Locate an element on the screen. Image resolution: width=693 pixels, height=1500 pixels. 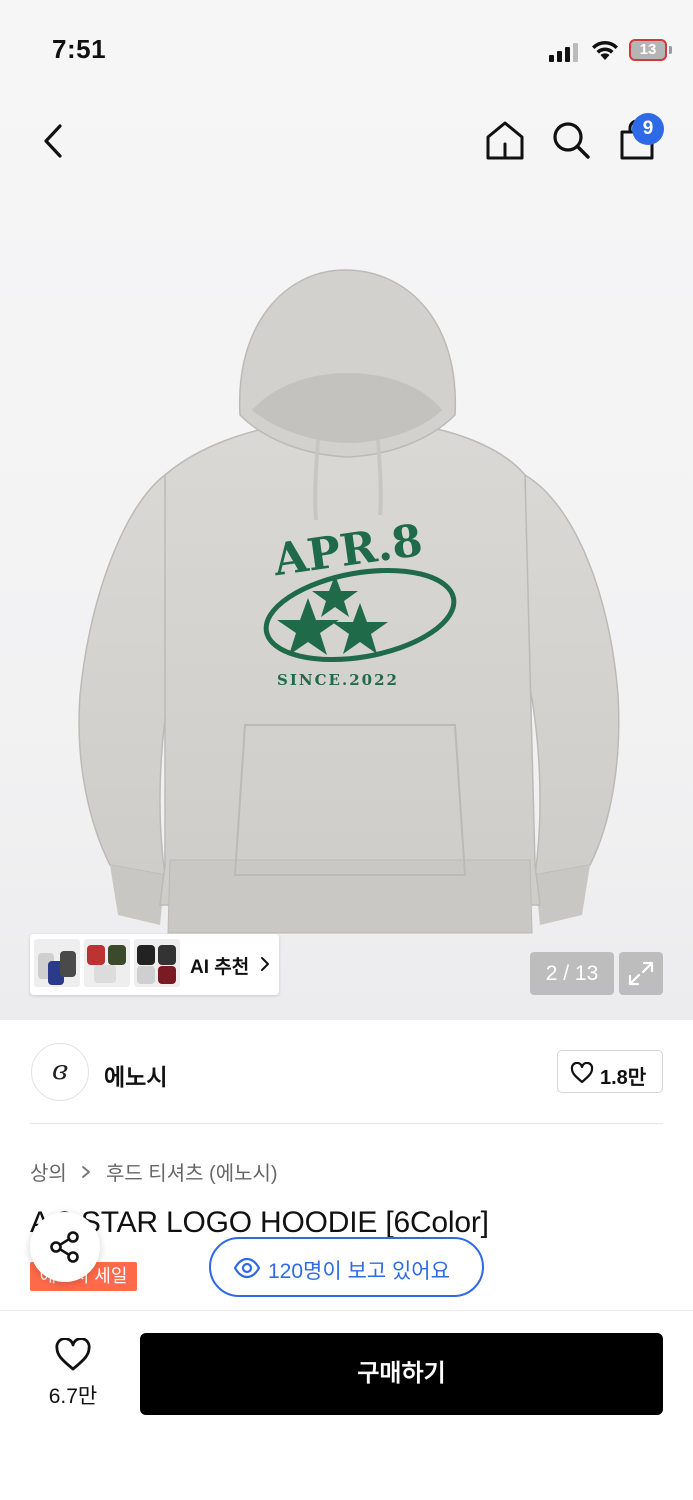
ai-recommend-button: AI 추천 is located at coordinates (154, 964).